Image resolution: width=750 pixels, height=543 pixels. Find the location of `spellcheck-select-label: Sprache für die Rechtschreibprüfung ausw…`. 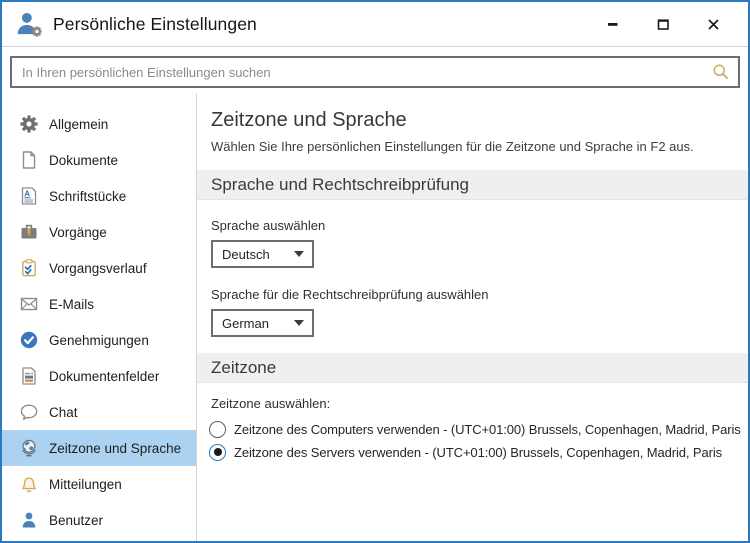

spellcheck-select-label: Sprache für die Rechtschreibprüfung ausw… is located at coordinates (350, 294).